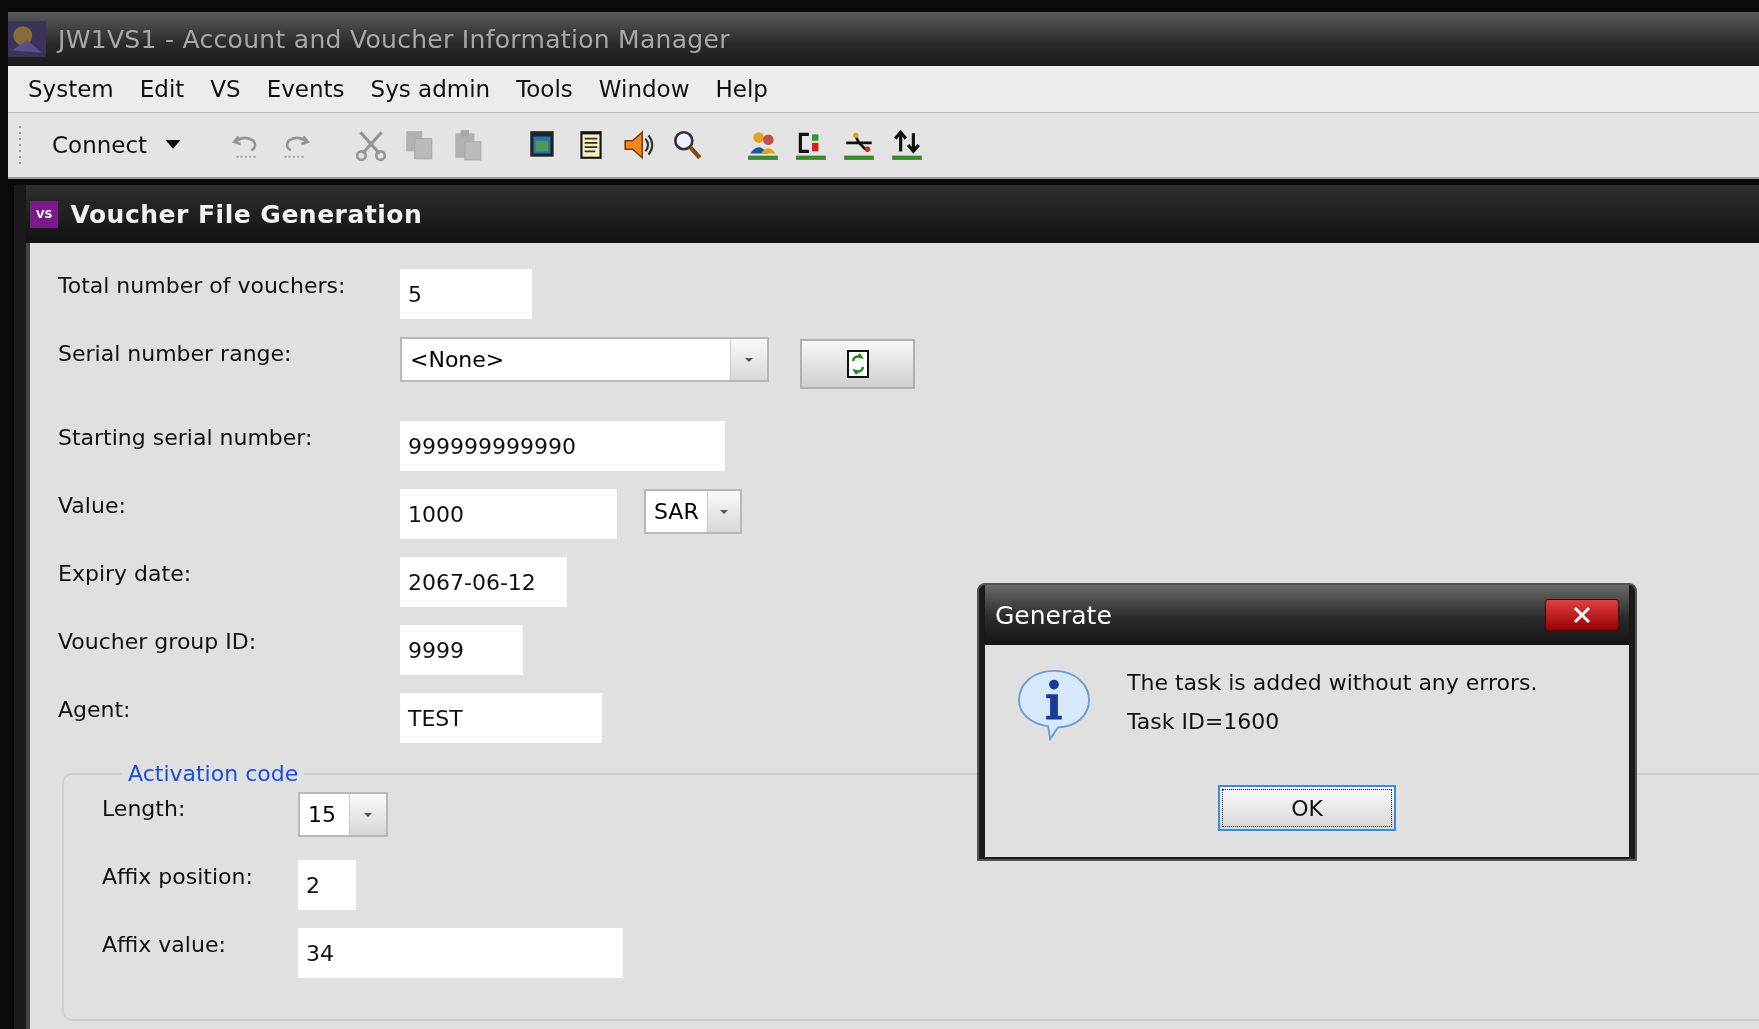 The image size is (1759, 1029). I want to click on field-label: Voucher group ID:, so click(158, 641).